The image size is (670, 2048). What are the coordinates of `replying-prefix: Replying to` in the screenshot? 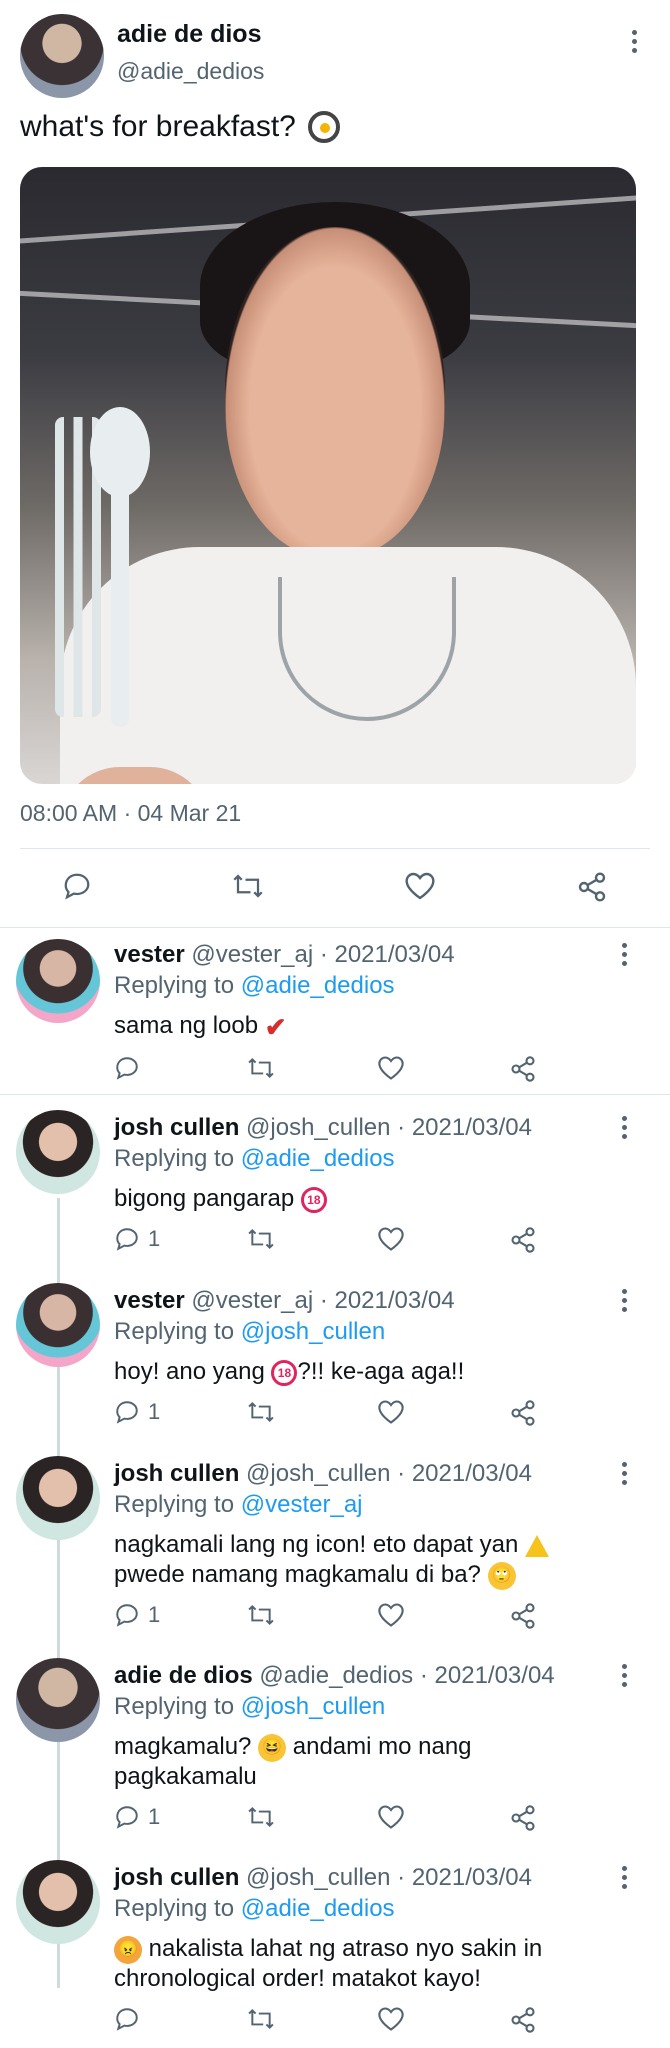 It's located at (174, 1504).